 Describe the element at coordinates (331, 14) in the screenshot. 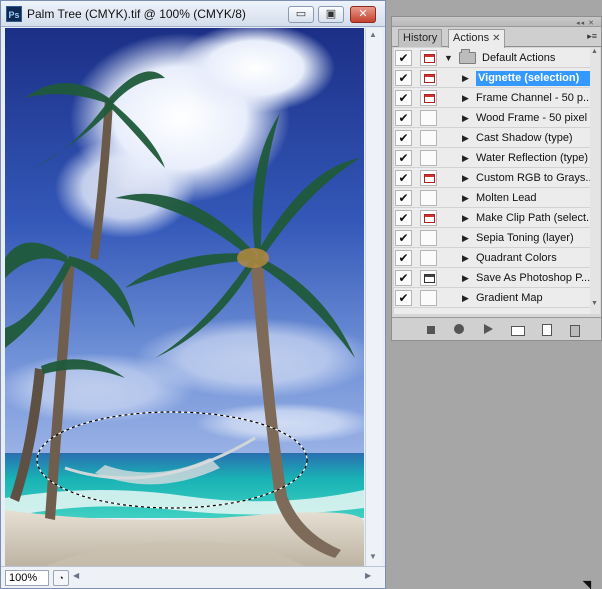

I see `maximize-button: ▣` at that location.